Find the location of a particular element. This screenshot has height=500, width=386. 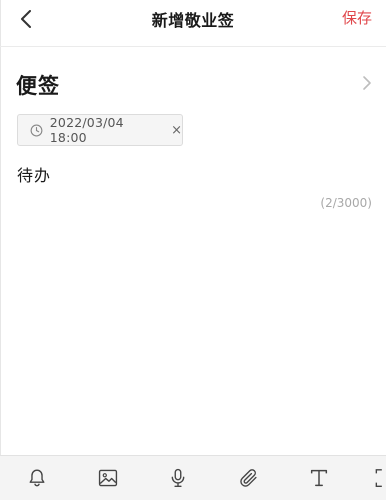

reminder-date-tag: 2022/03/04 18:00 × is located at coordinates (100, 130).